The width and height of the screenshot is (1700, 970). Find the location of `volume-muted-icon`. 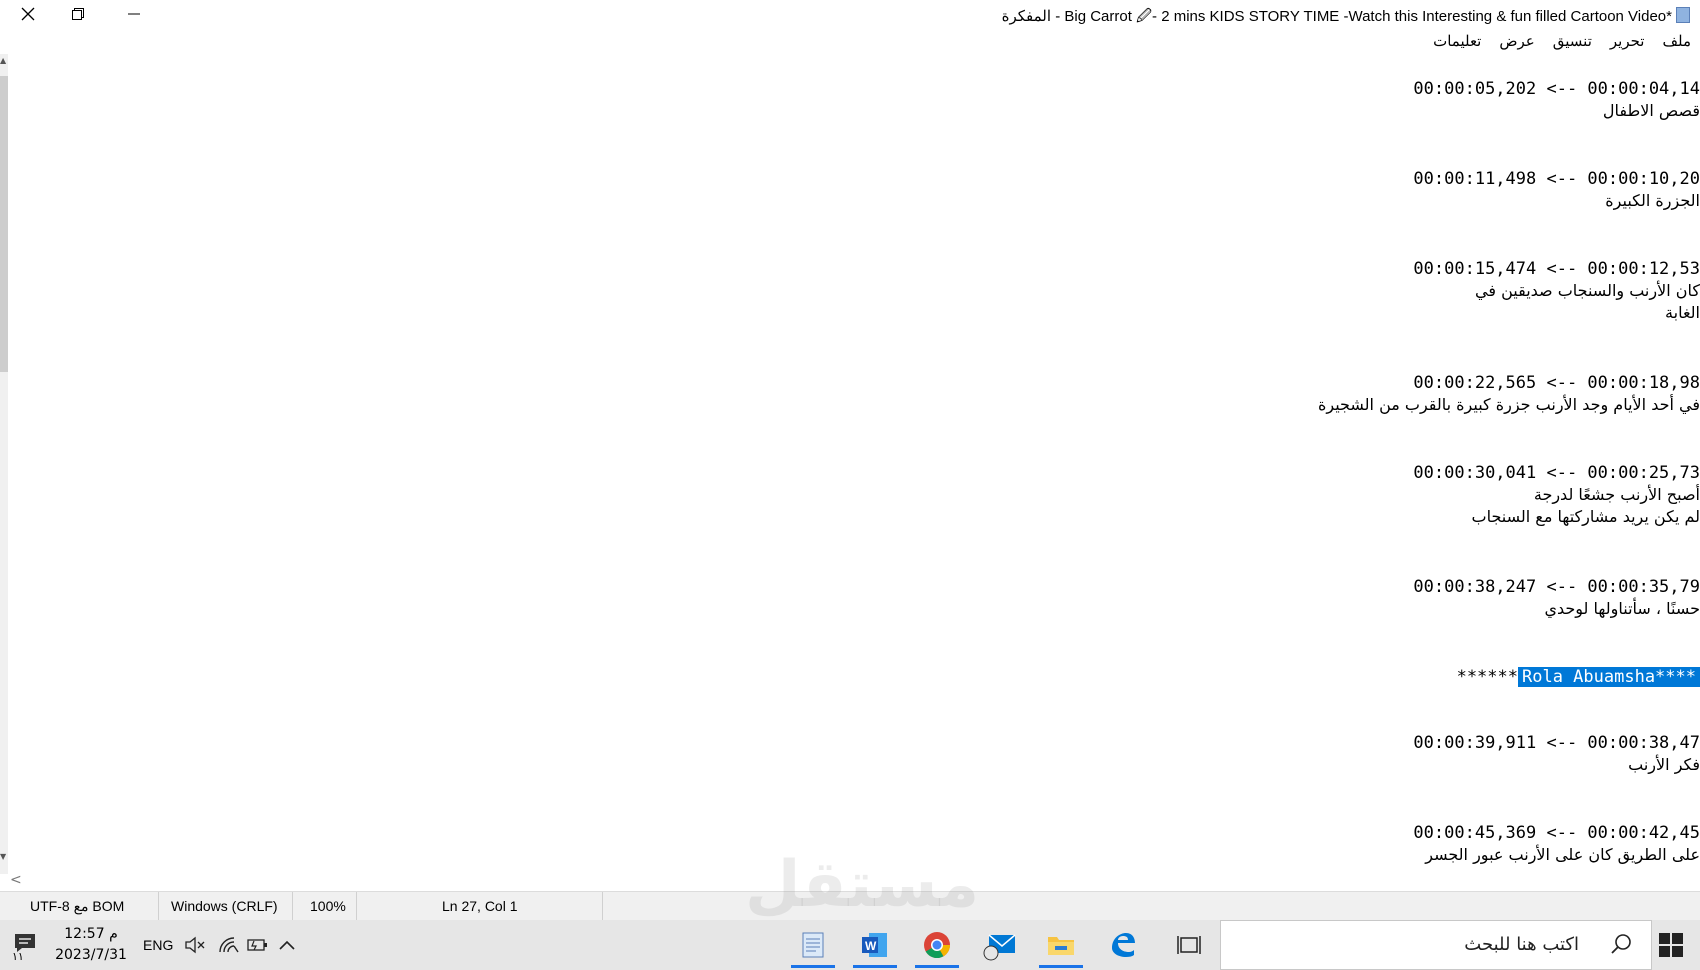

volume-muted-icon is located at coordinates (195, 945).